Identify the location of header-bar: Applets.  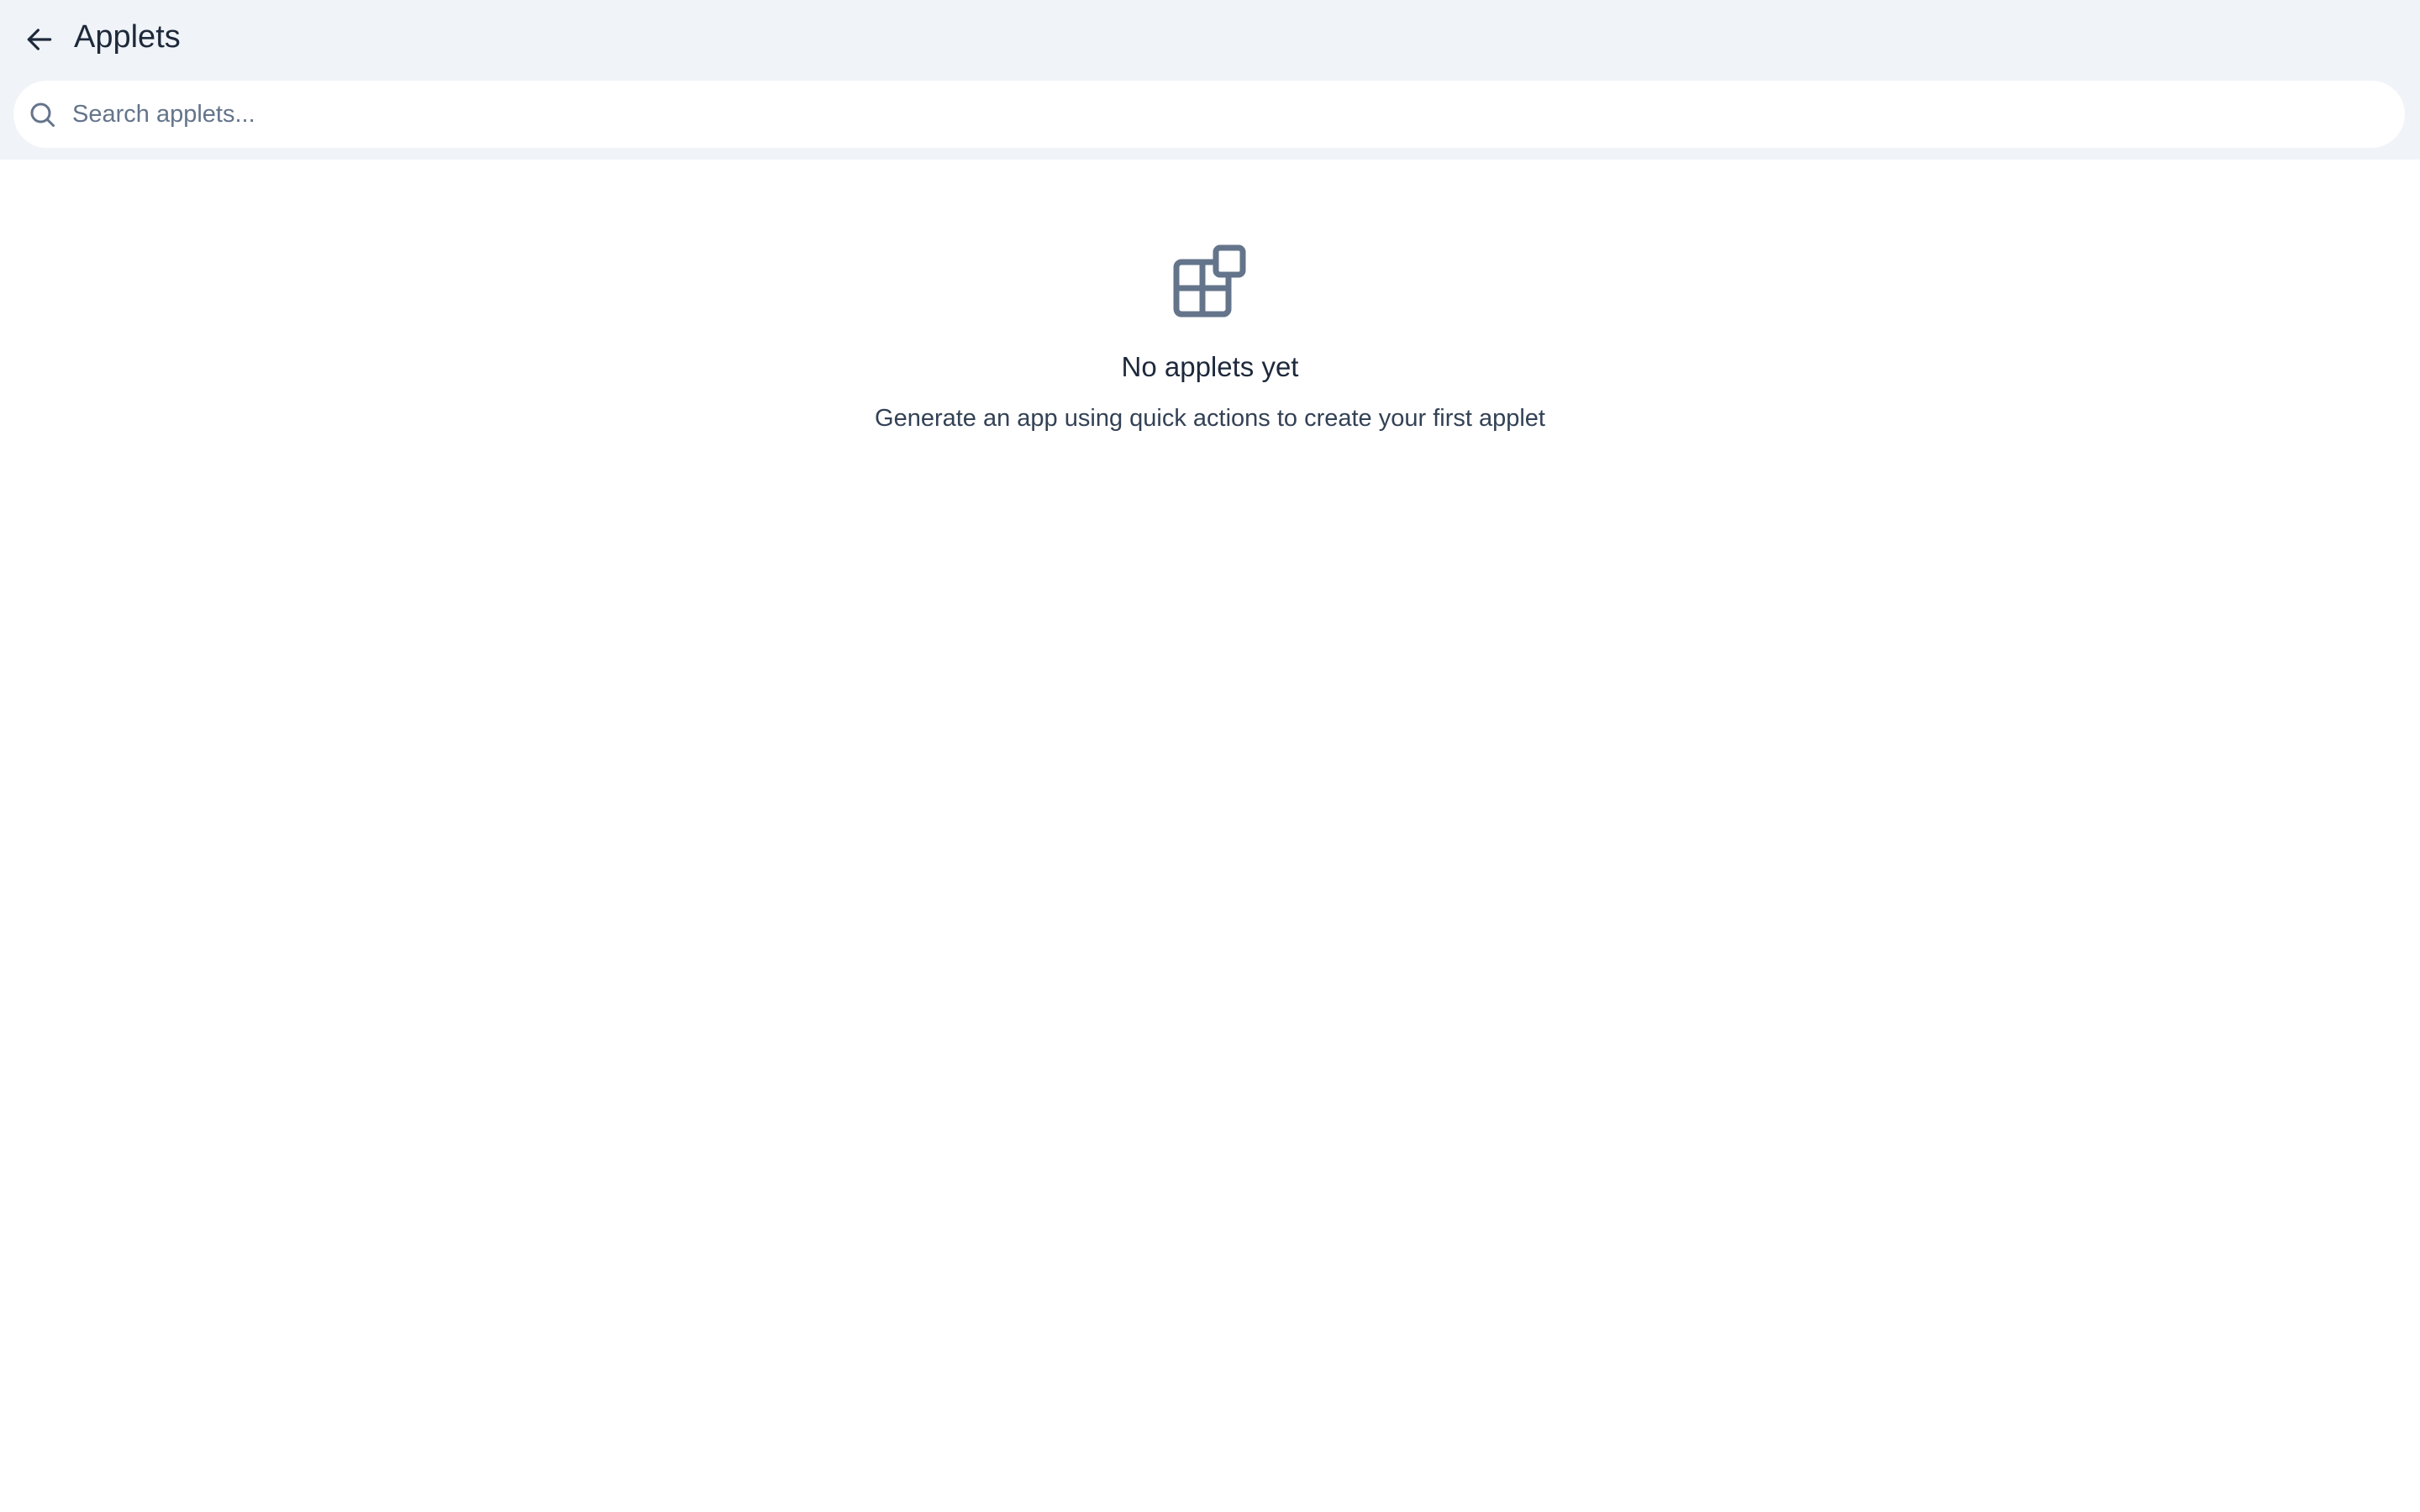
(1210, 80).